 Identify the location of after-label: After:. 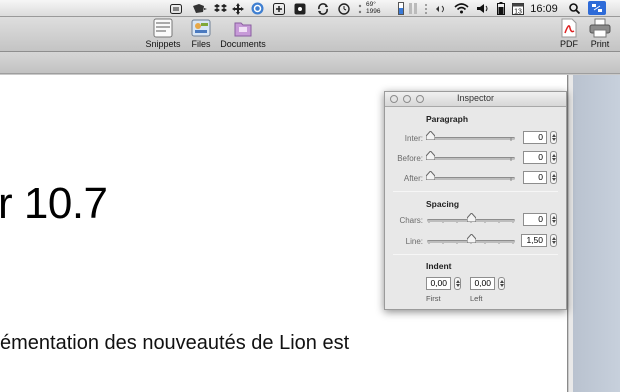
(413, 178).